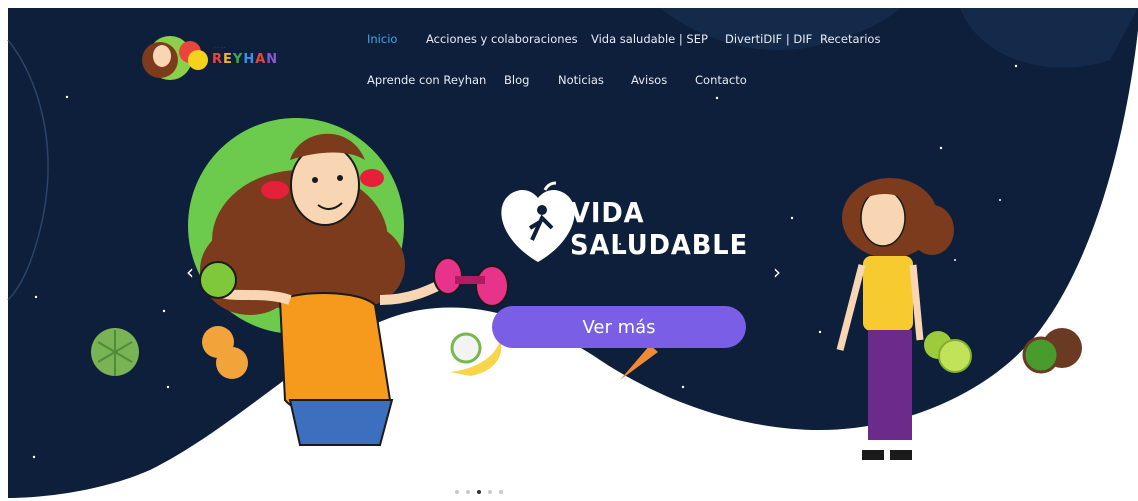  What do you see at coordinates (516, 80) in the screenshot?
I see `nav-item-blog: Blog` at bounding box center [516, 80].